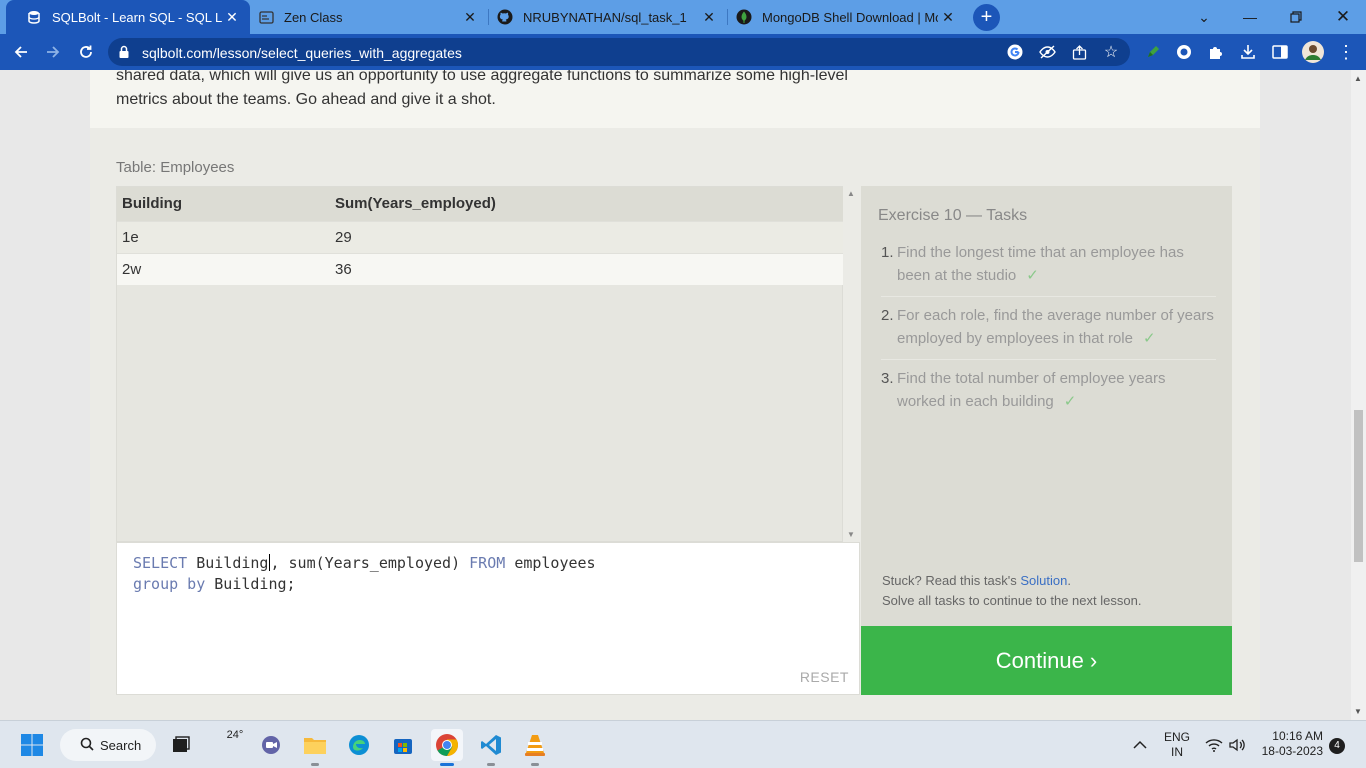  What do you see at coordinates (313, 17) in the screenshot?
I see `tab-title: Zen Class` at bounding box center [313, 17].